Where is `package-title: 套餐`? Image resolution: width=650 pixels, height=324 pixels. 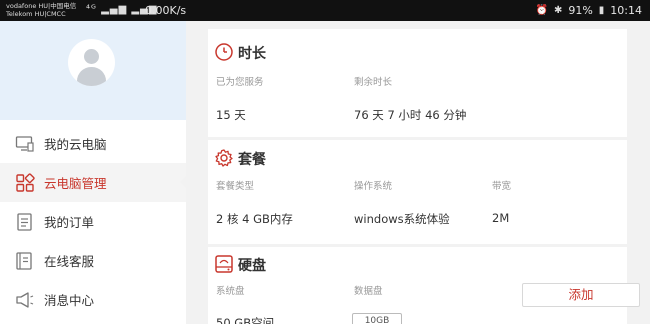
package-title: 套餐 is located at coordinates (252, 160).